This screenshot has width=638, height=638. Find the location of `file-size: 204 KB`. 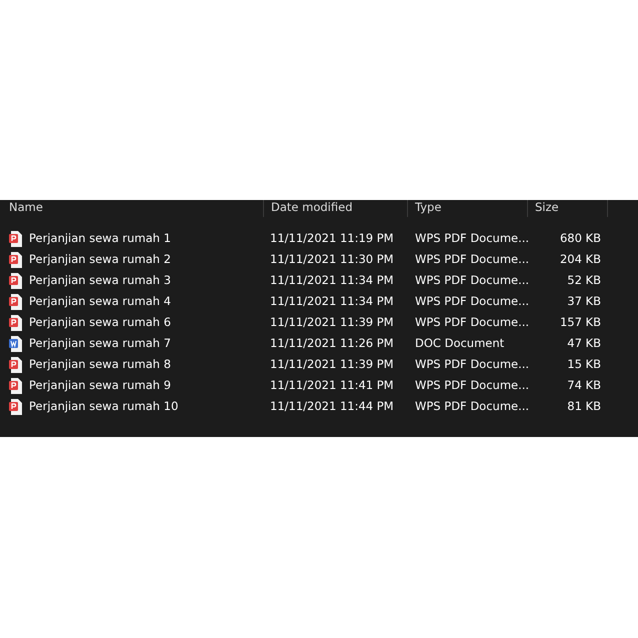

file-size: 204 KB is located at coordinates (580, 259).